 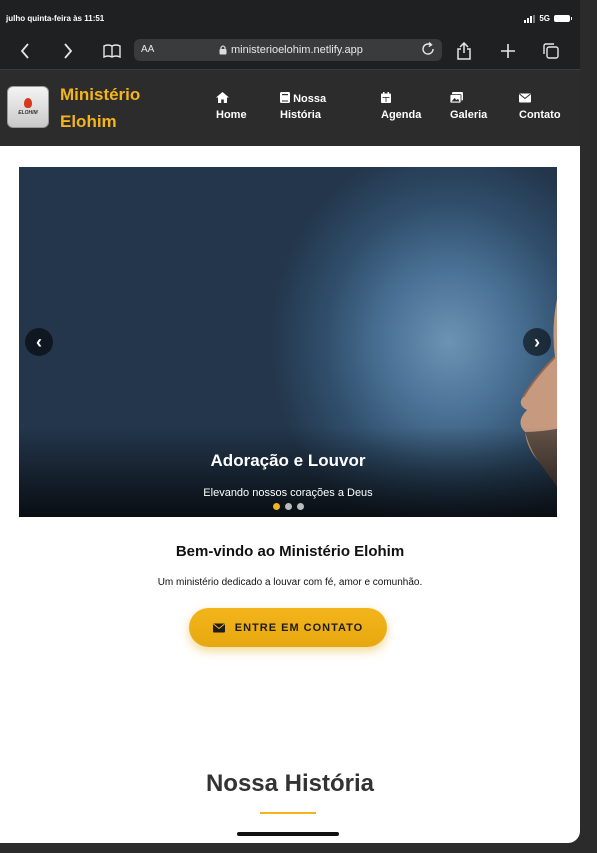 I want to click on history-heading: Nossa História, so click(x=290, y=783).